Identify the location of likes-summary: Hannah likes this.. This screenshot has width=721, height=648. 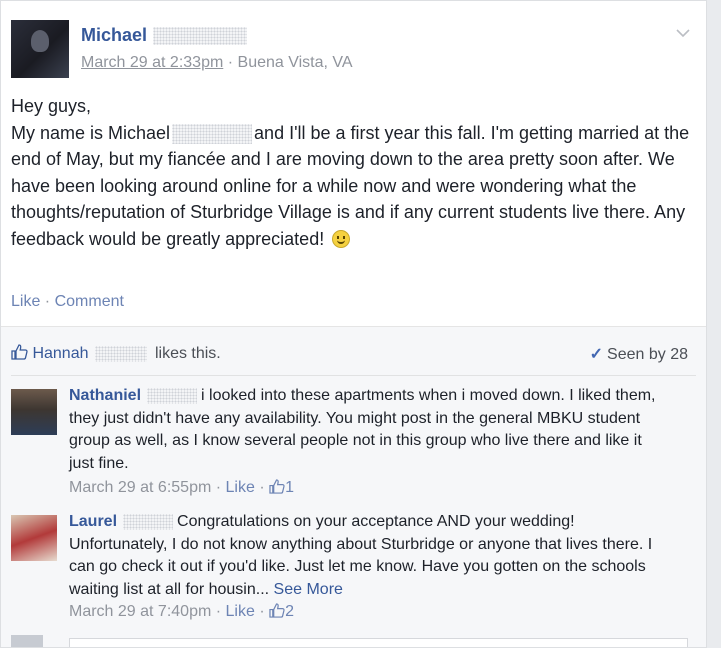
(116, 353).